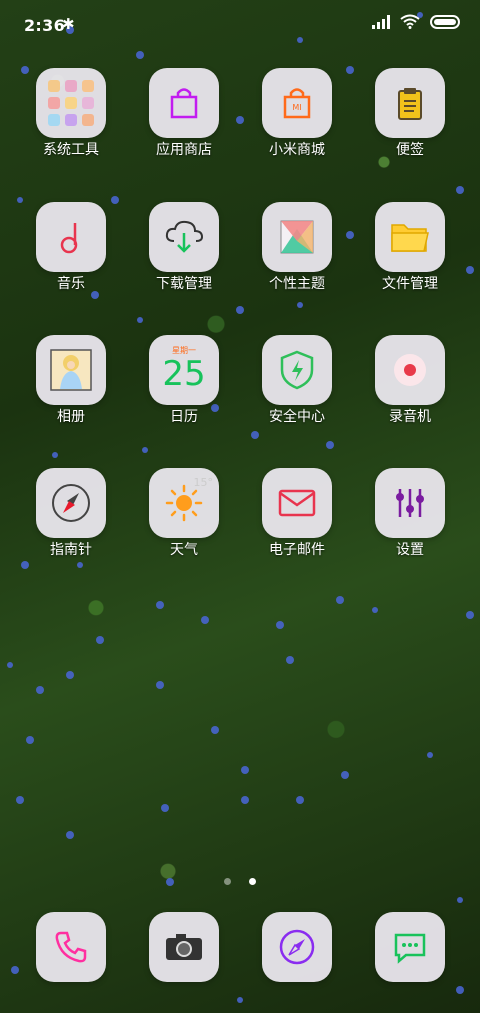  What do you see at coordinates (71, 417) in the screenshot?
I see `app-label: 相册` at bounding box center [71, 417].